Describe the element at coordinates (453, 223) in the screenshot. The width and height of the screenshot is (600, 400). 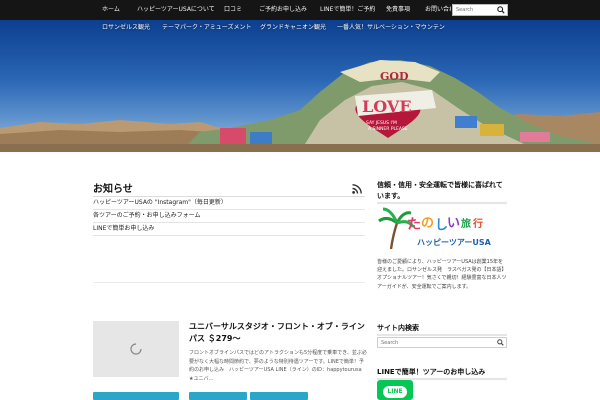
I see `svg-text: い` at that location.